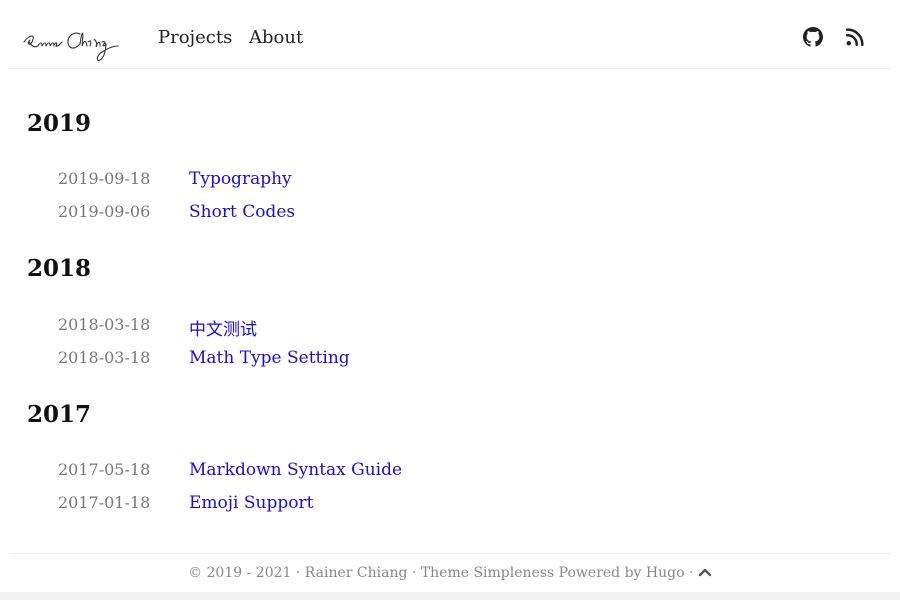  I want to click on year-heading: 2018, so click(59, 268).